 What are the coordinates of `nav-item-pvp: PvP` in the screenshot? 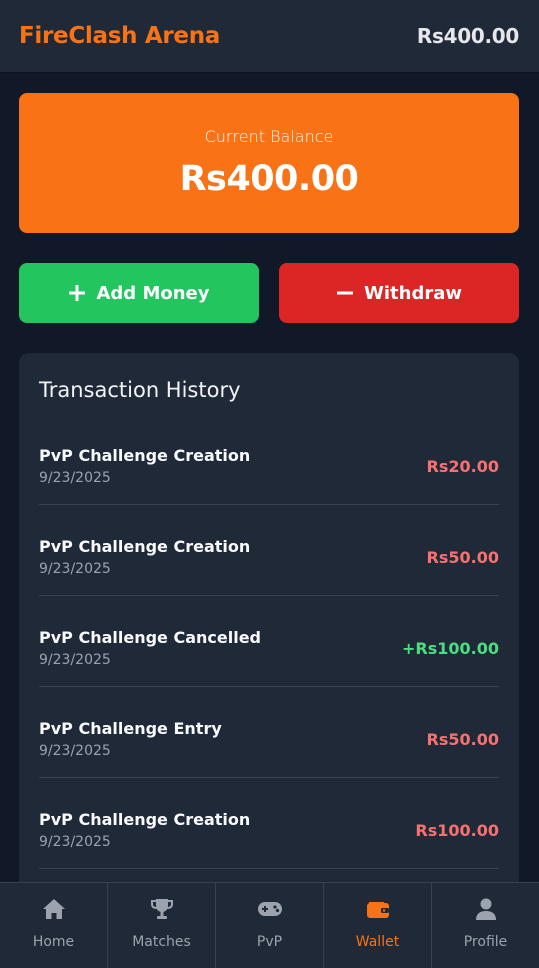 It's located at (270, 925).